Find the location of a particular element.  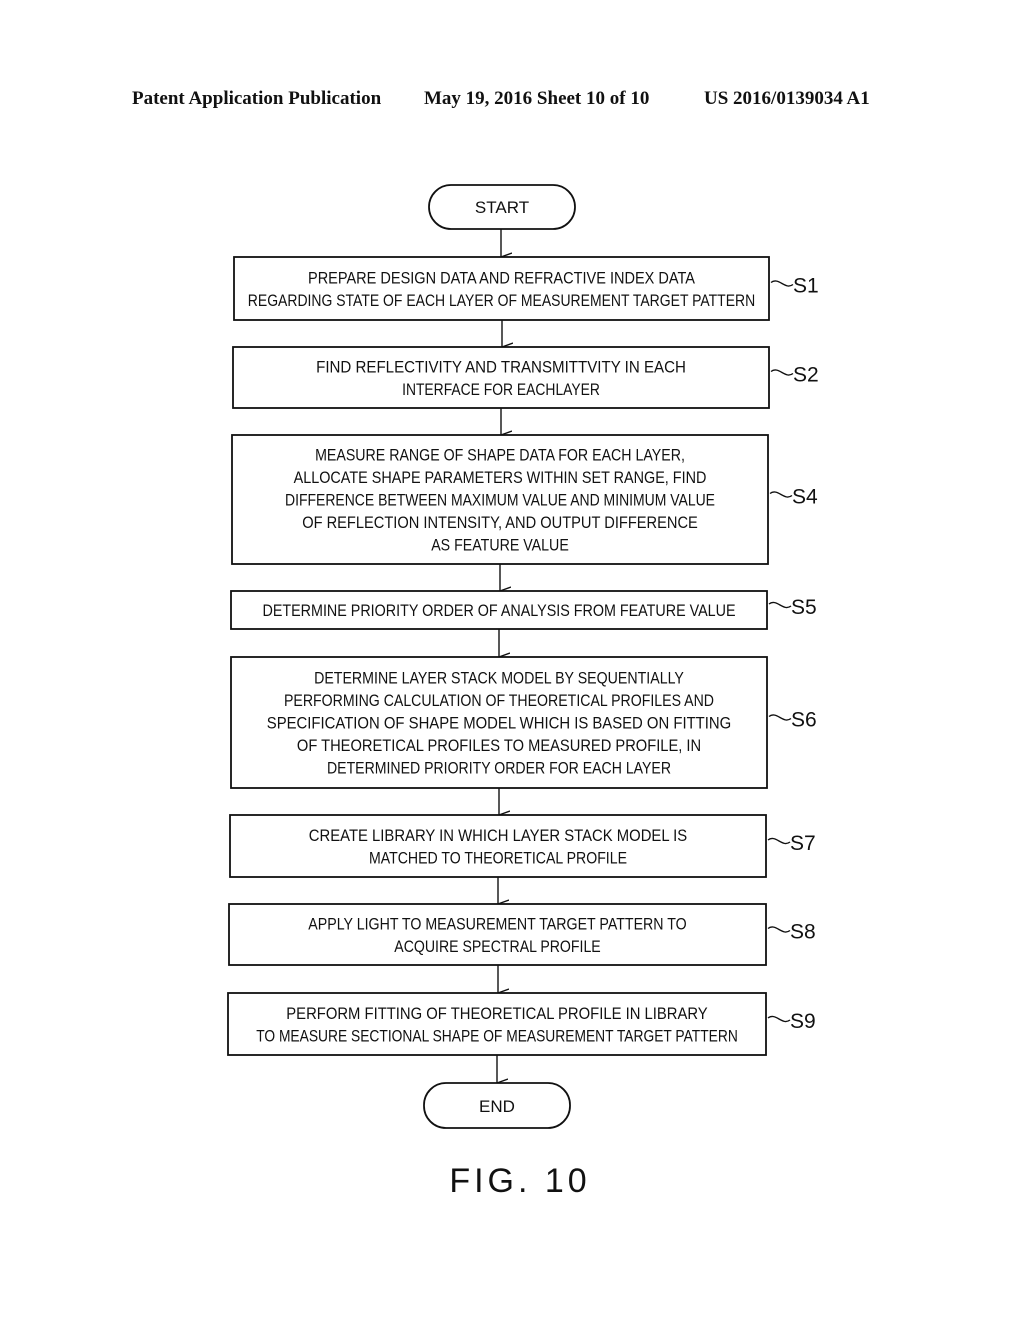

end-terminal: END is located at coordinates (497, 1105).